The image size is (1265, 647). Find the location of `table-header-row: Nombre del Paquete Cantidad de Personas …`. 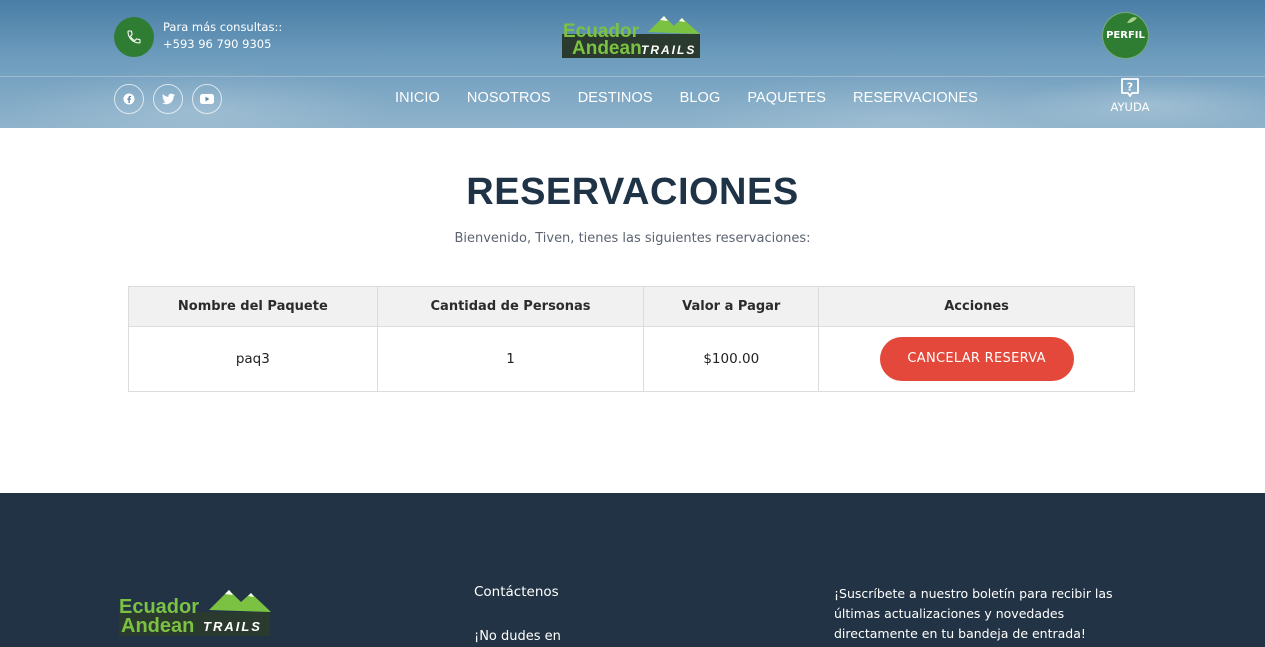

table-header-row: Nombre del Paquete Cantidad de Personas … is located at coordinates (631, 306).